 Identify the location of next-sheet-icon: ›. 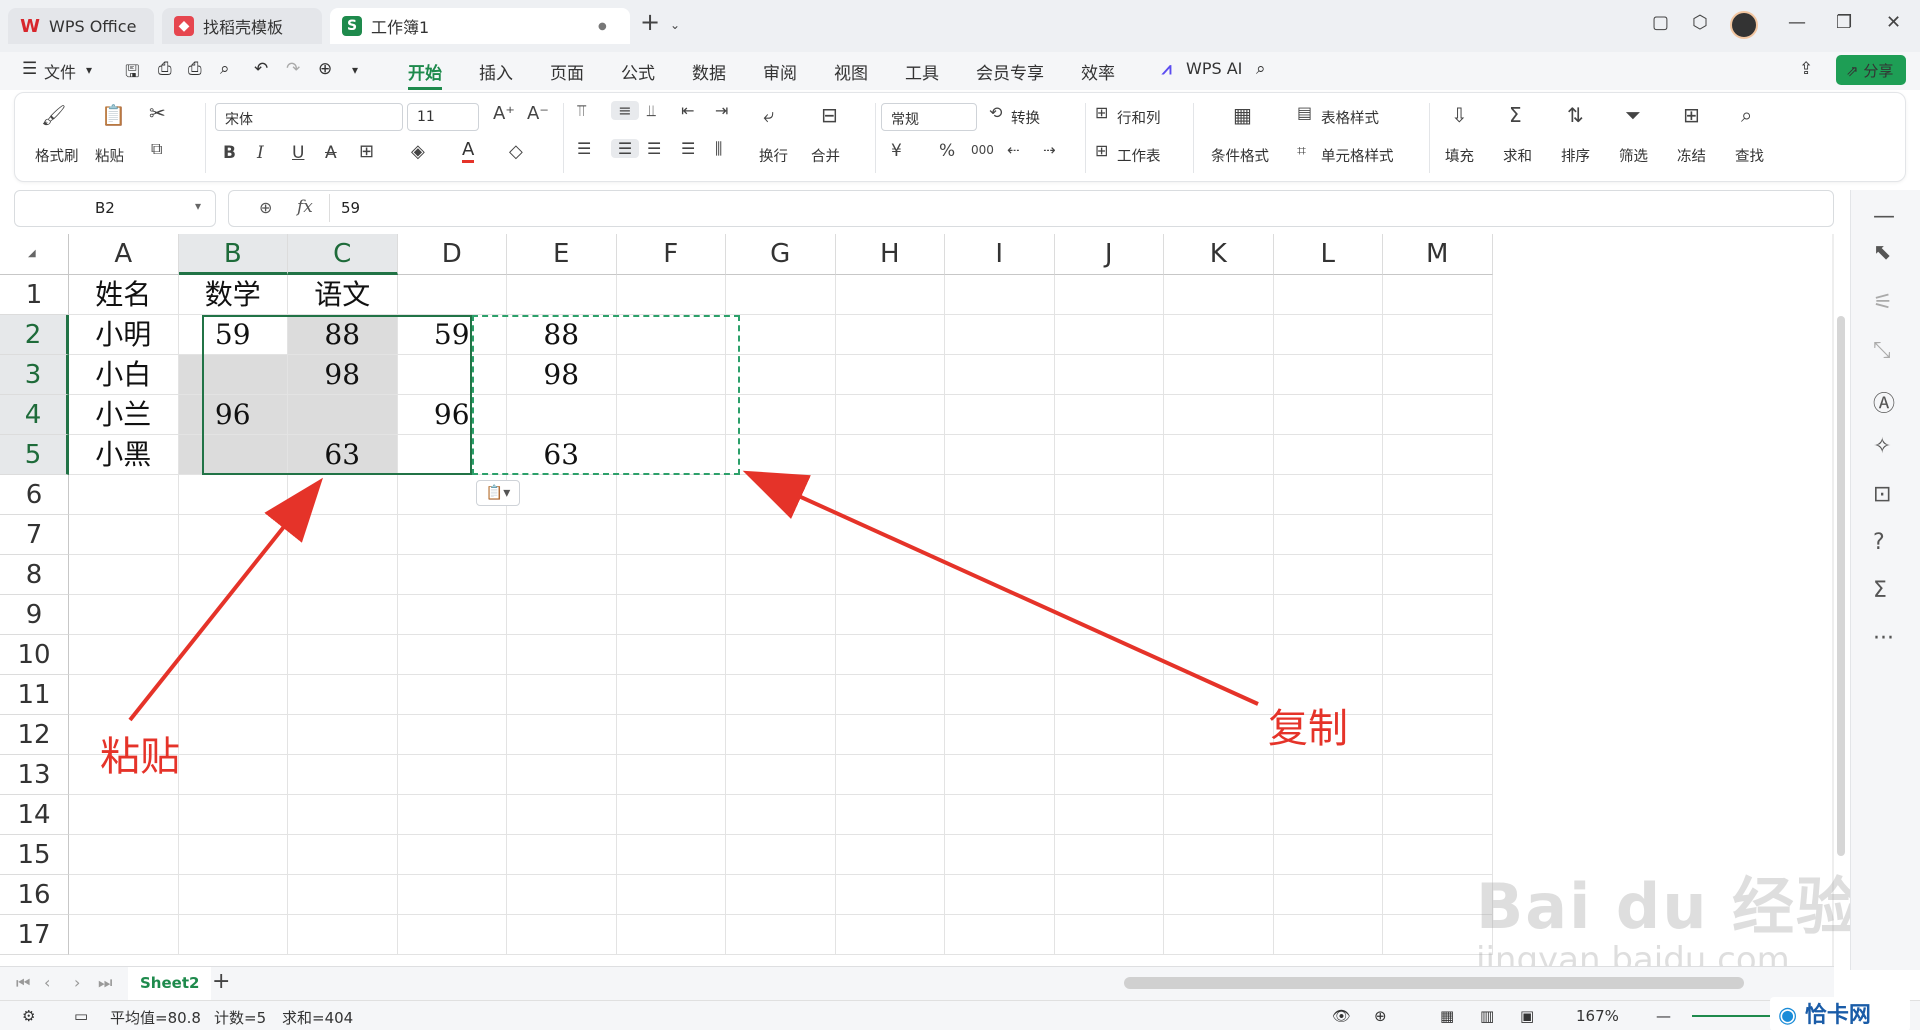
(77, 982).